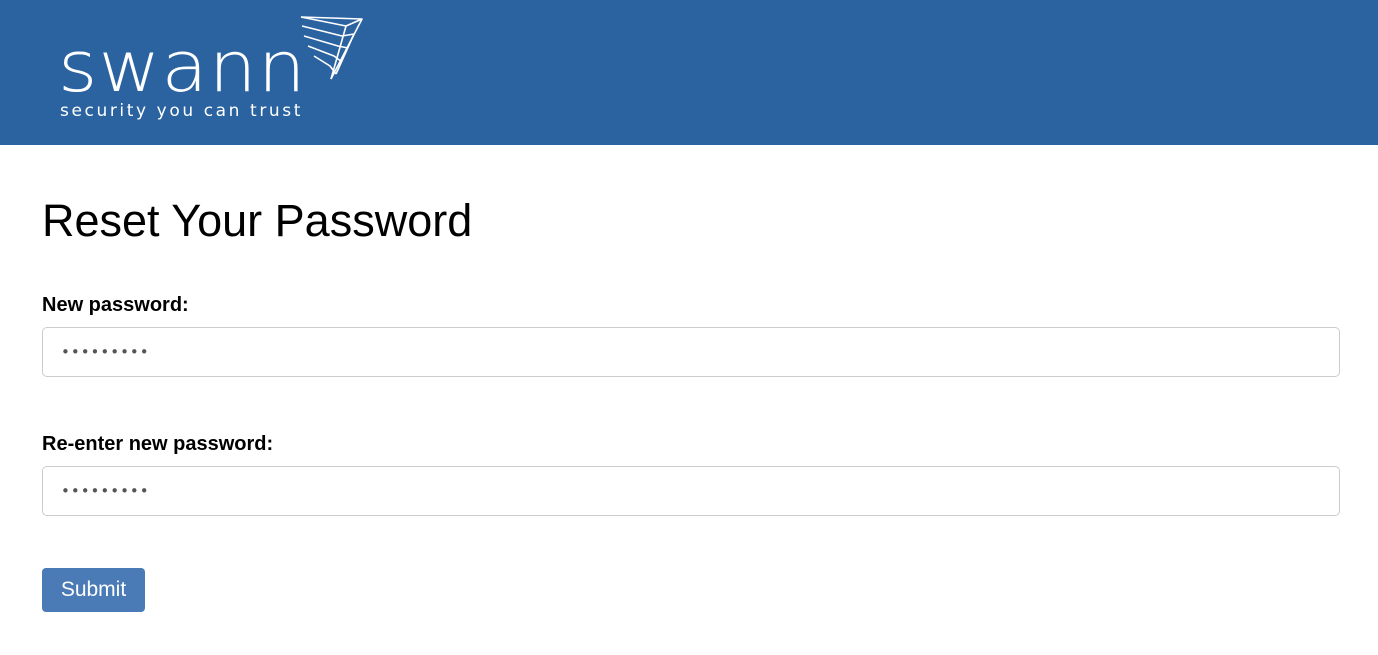 Image resolution: width=1378 pixels, height=655 pixels. I want to click on new-password-field, so click(691, 352).